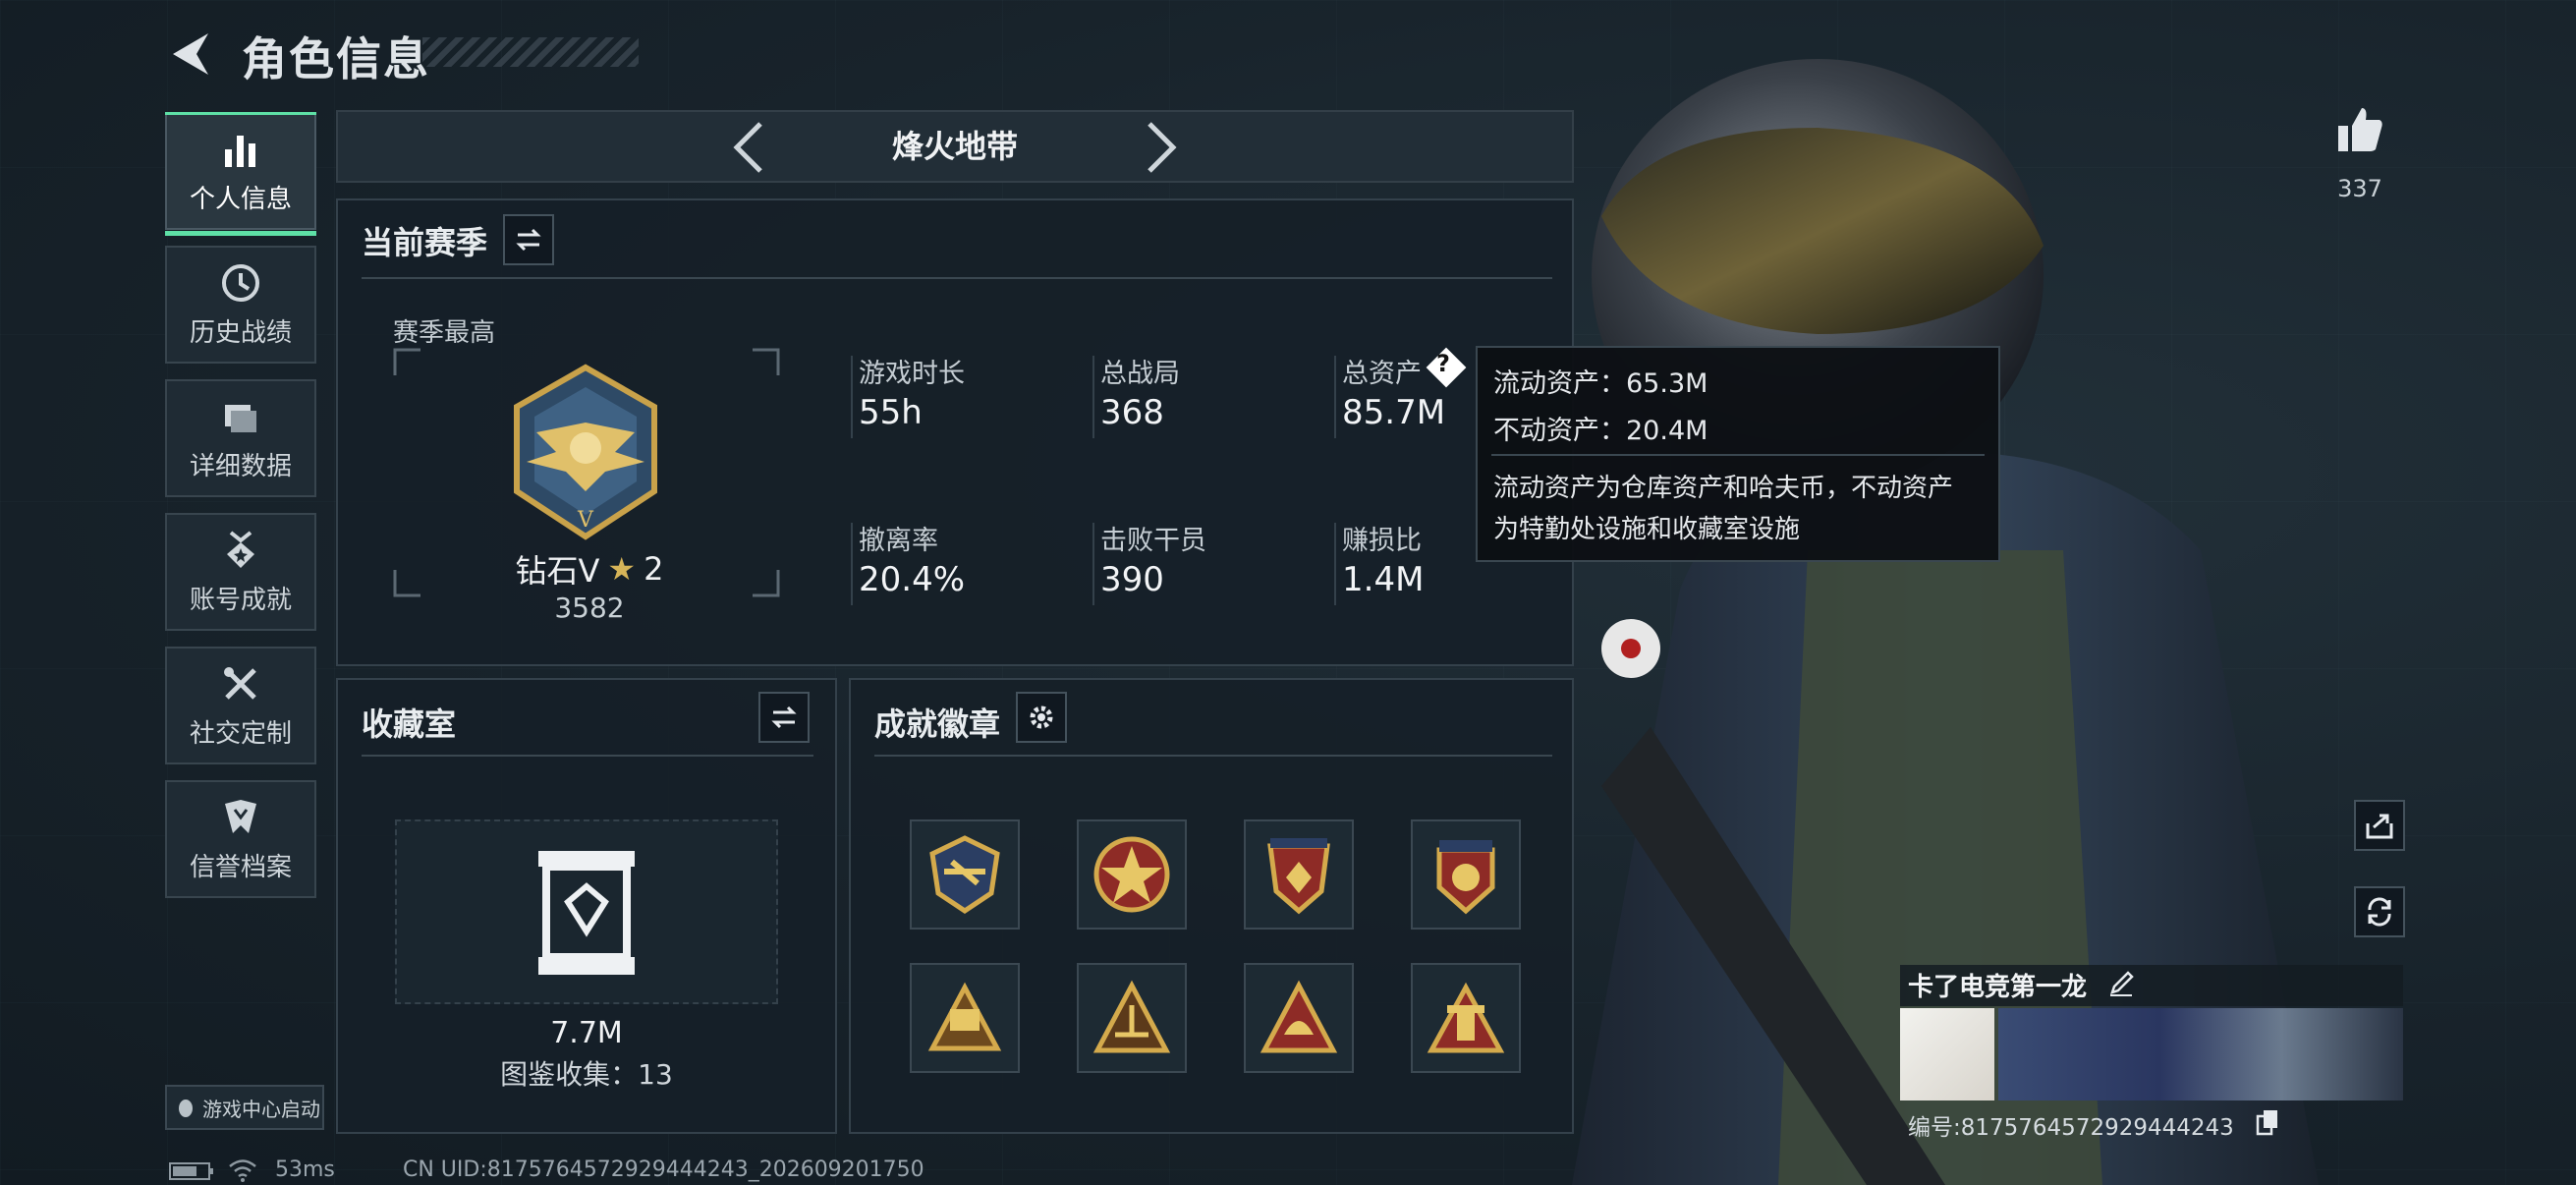 This screenshot has height=1185, width=2576. I want to click on game-center-launch-button: 游戏中心启动, so click(244, 1107).